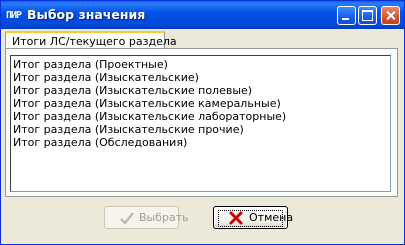 The image size is (405, 245). I want to click on title-bar: ПИР Выбор значения, so click(202, 15).